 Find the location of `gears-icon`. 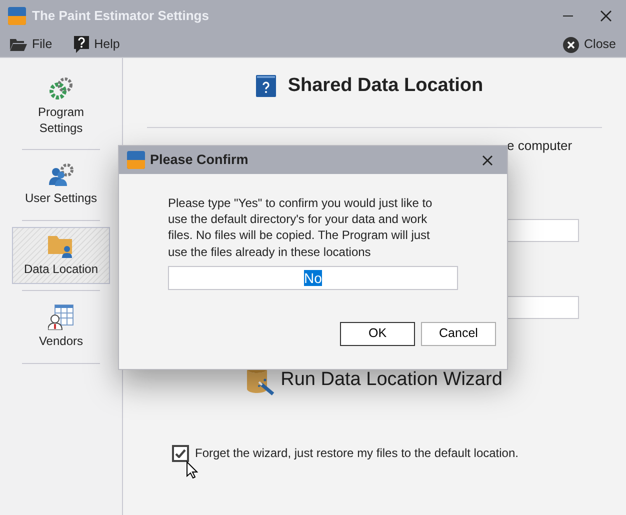

gears-icon is located at coordinates (61, 89).